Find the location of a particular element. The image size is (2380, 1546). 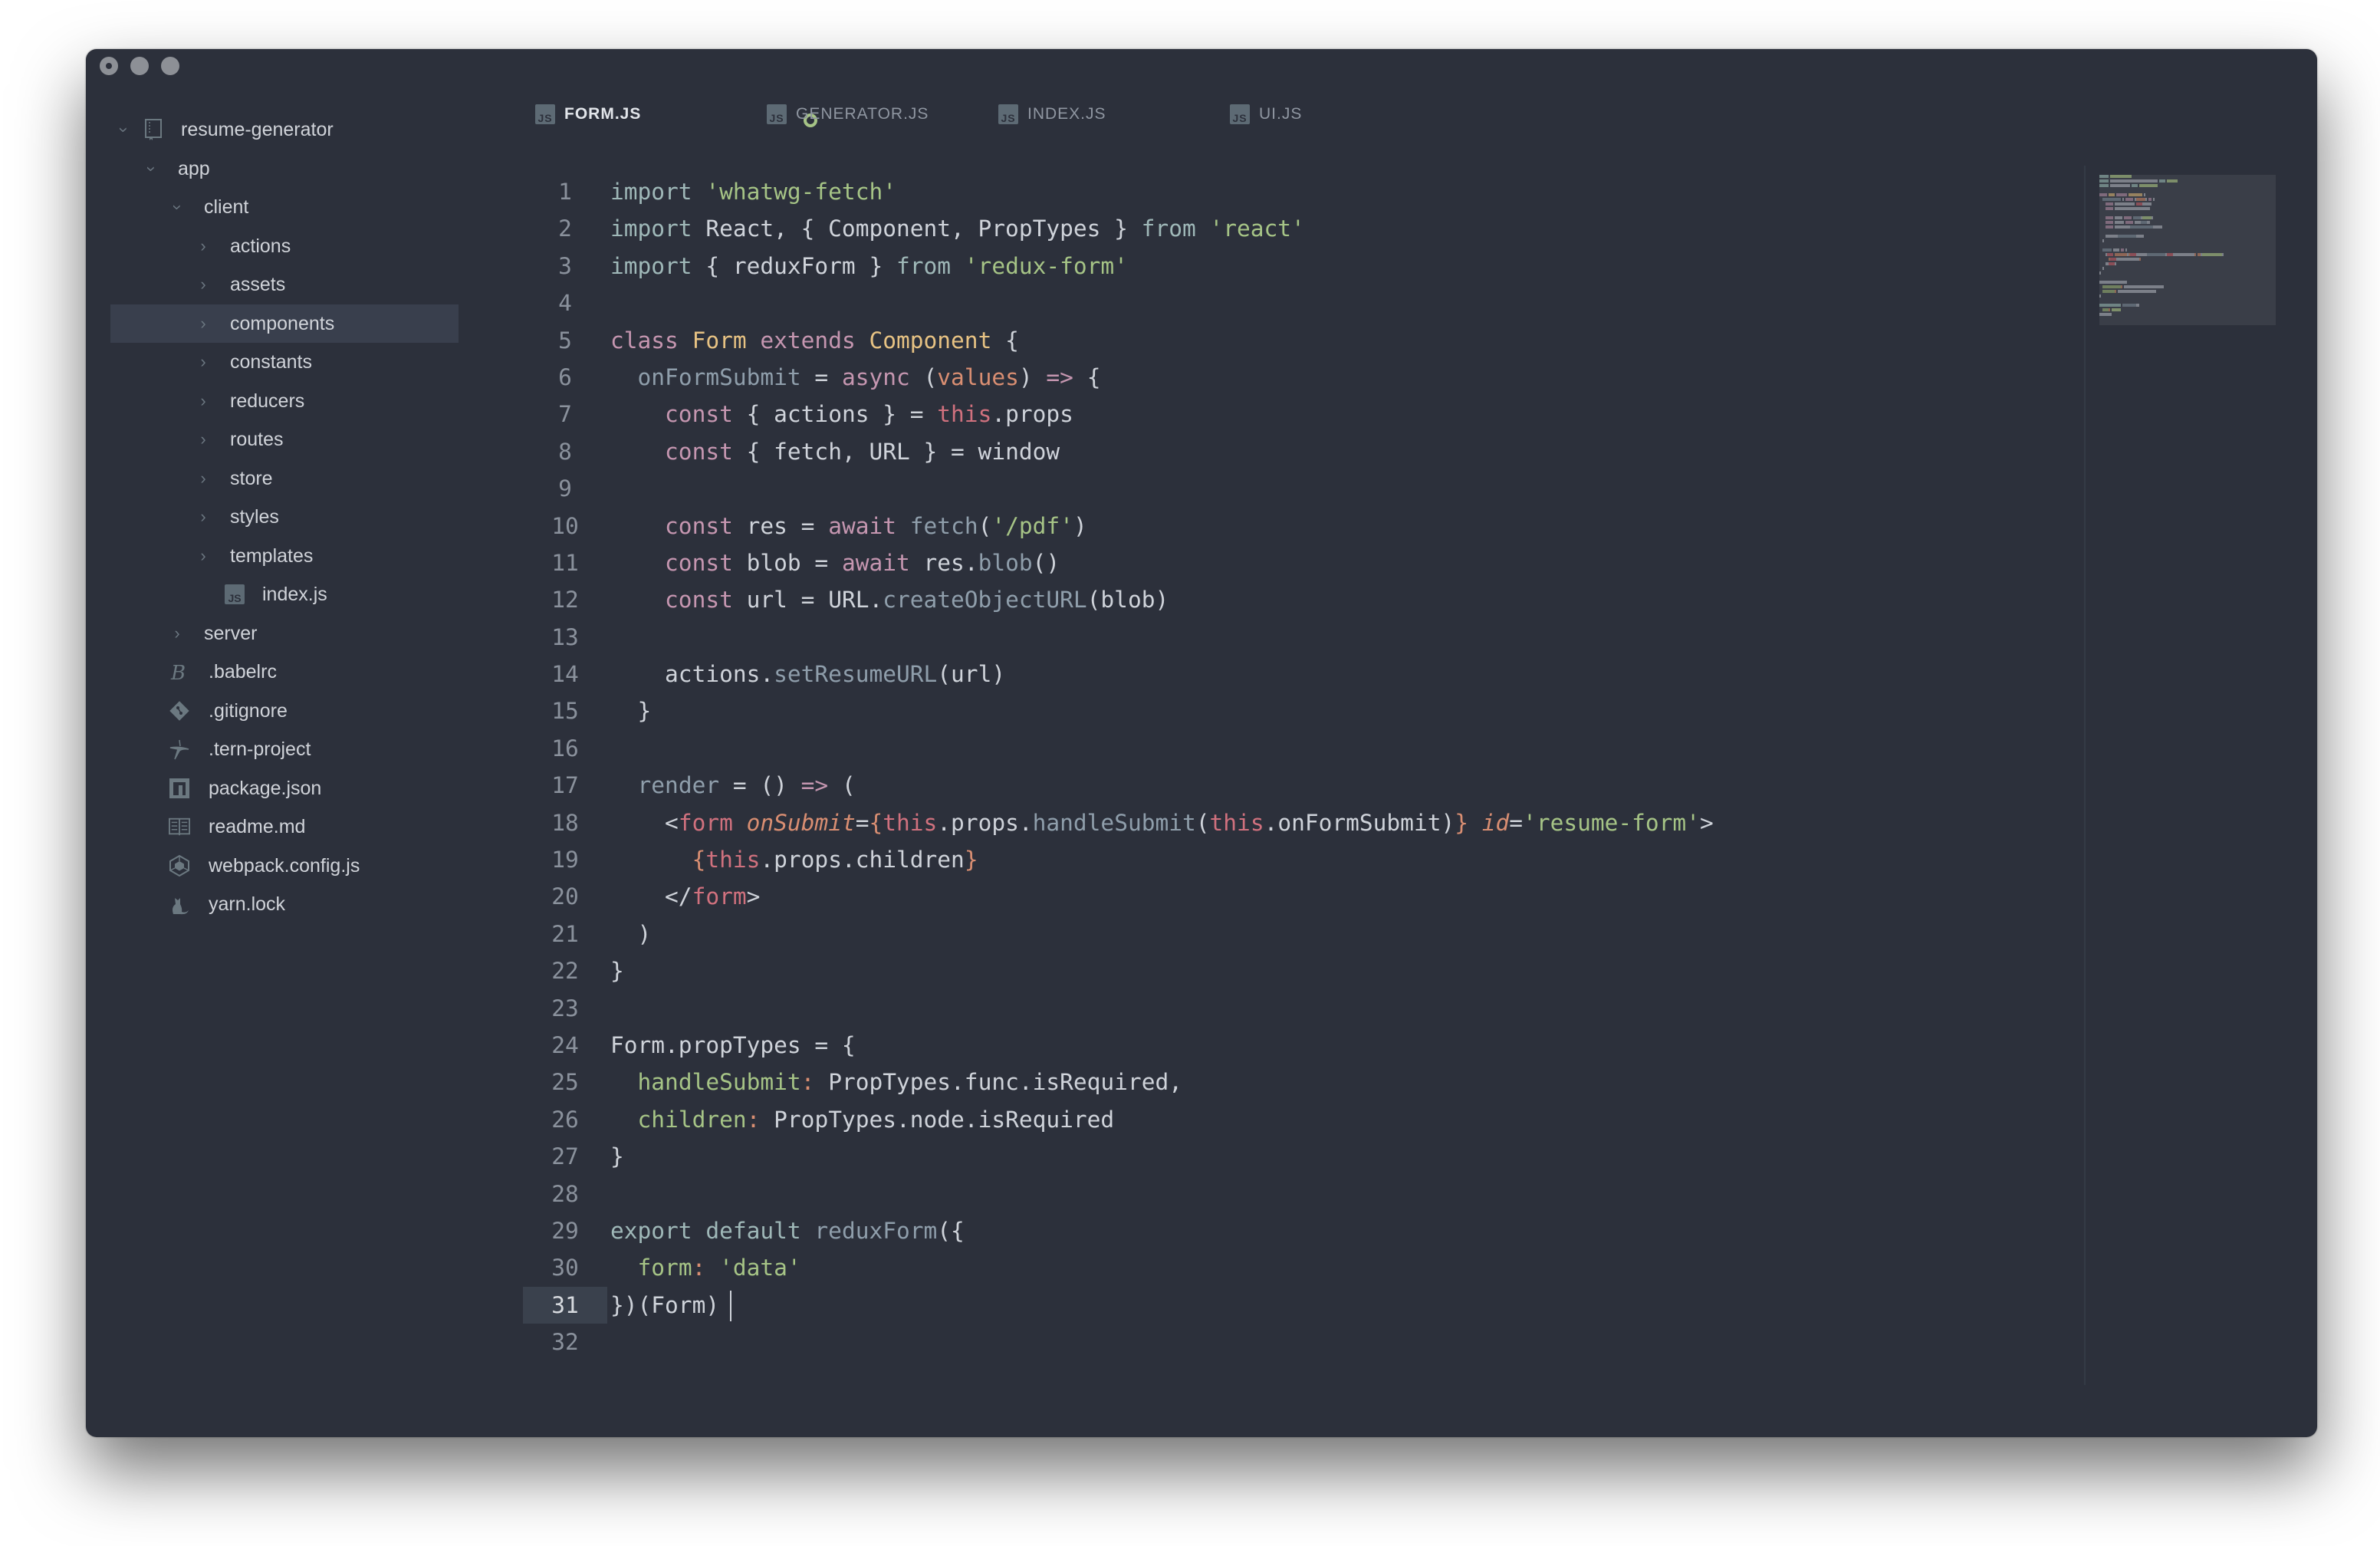

repo-book-icon is located at coordinates (154, 130).